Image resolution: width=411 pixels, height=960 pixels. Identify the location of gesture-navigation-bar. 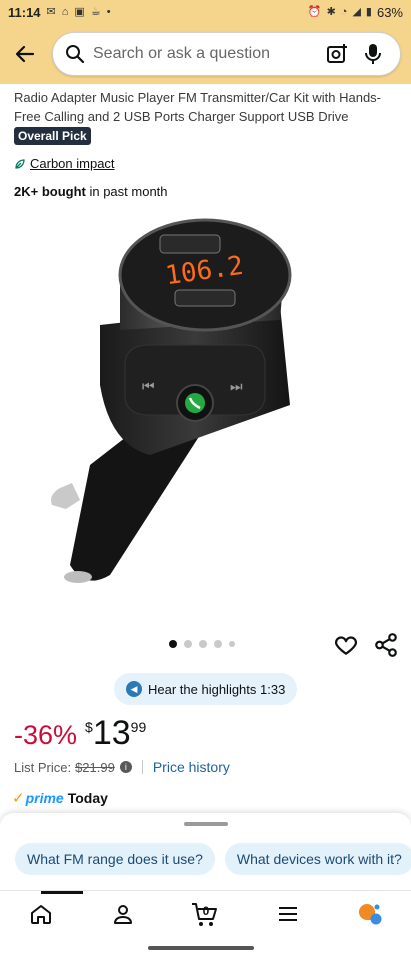
(201, 948).